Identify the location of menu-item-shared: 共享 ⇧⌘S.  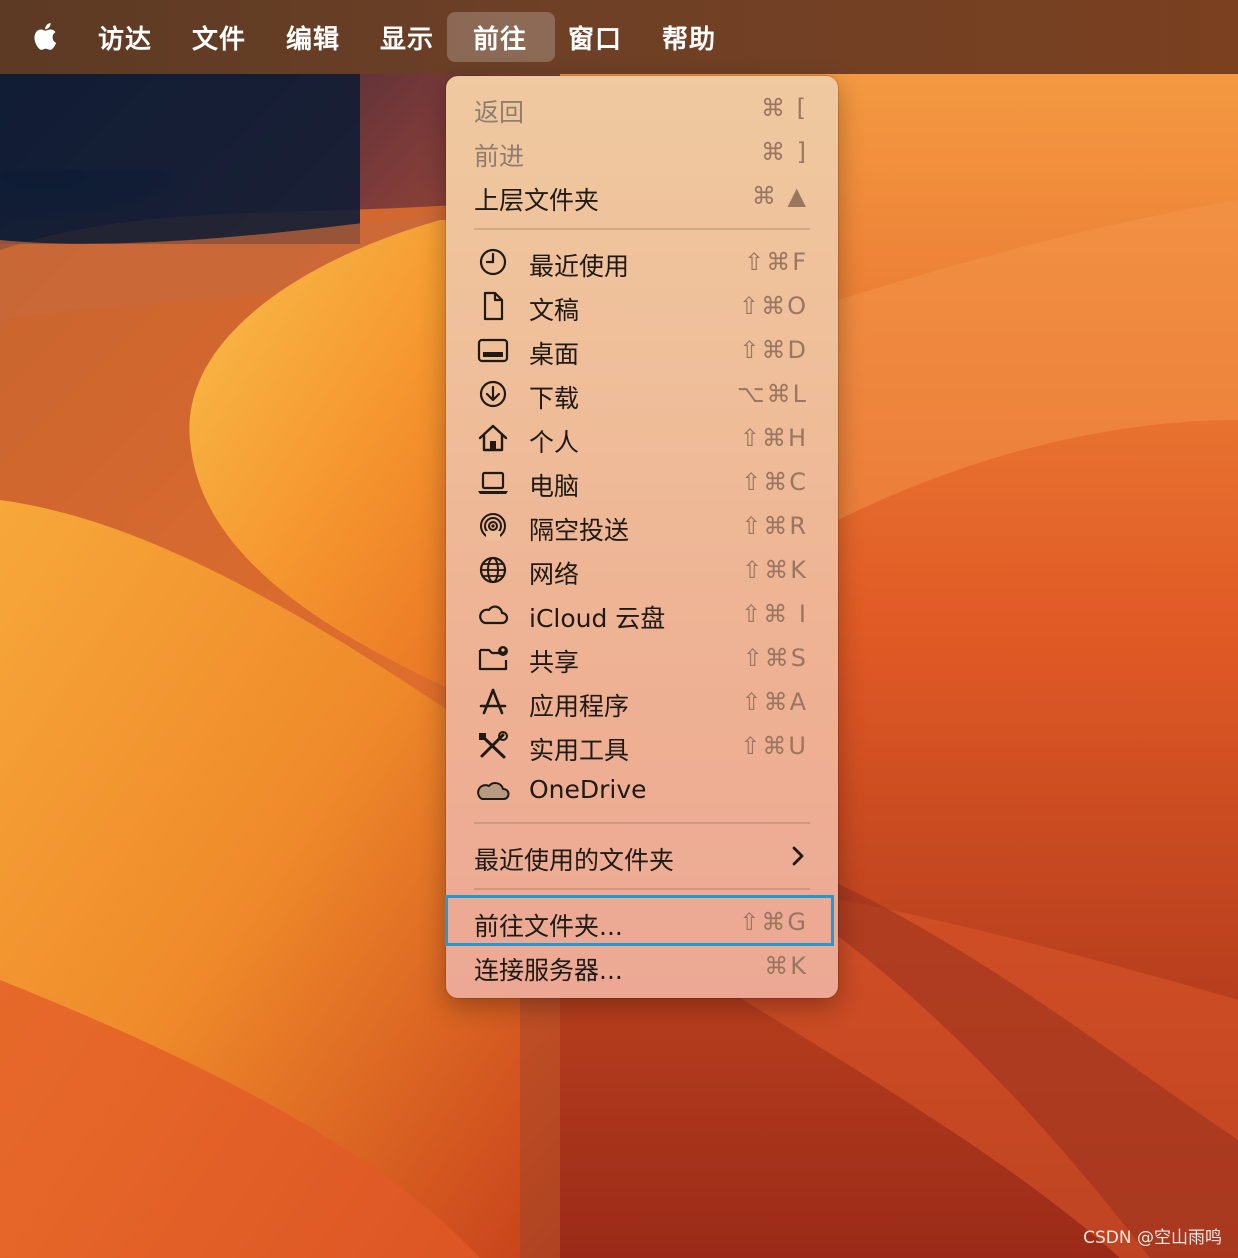
(642, 658).